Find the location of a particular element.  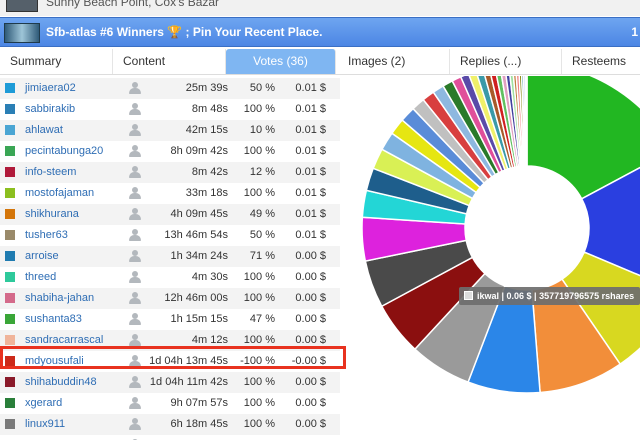

vote-row: shihabuddin48 1d 04h 11m 42s 100 % 0.00 $ is located at coordinates (170, 382).